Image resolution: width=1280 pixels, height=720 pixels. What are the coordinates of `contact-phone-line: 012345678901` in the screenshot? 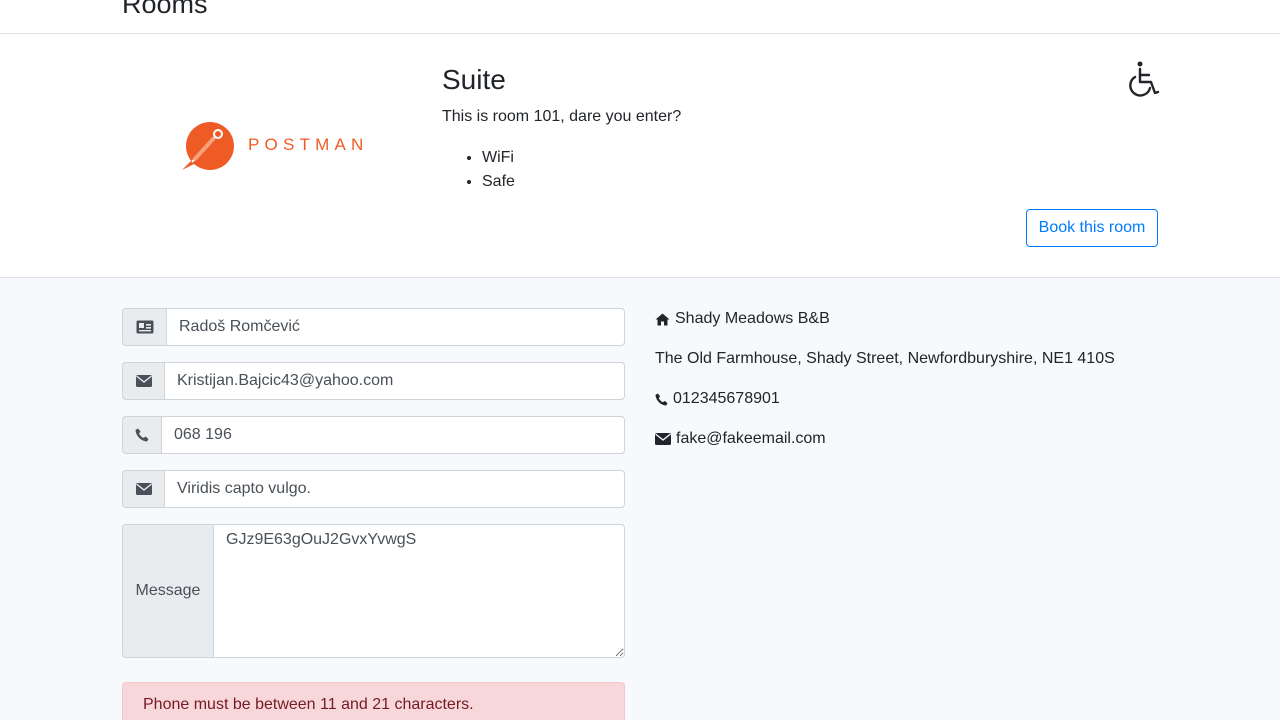 It's located at (717, 399).